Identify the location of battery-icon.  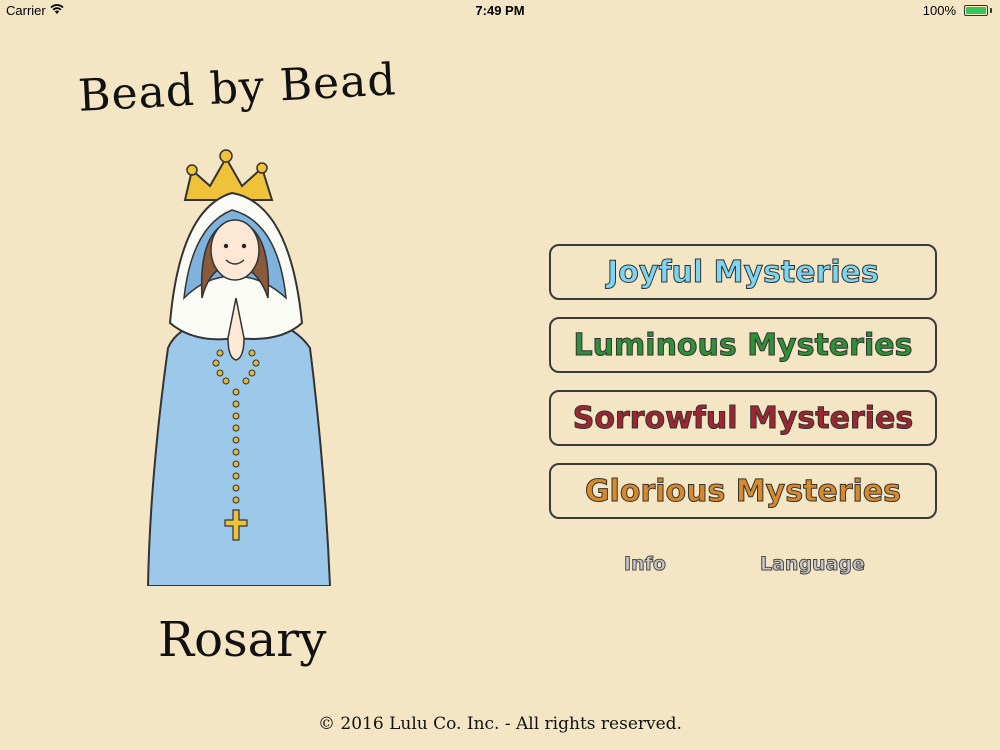
(976, 10).